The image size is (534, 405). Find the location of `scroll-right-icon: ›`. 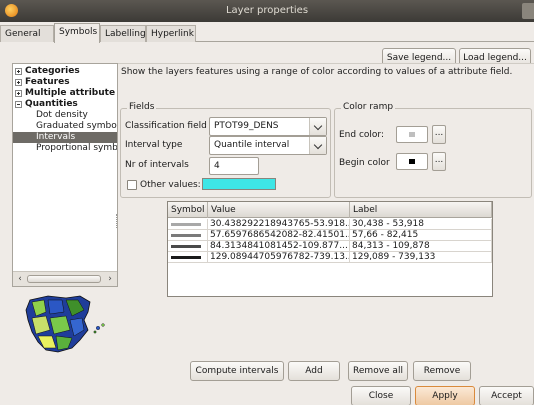

scroll-right-icon: › is located at coordinates (110, 279).